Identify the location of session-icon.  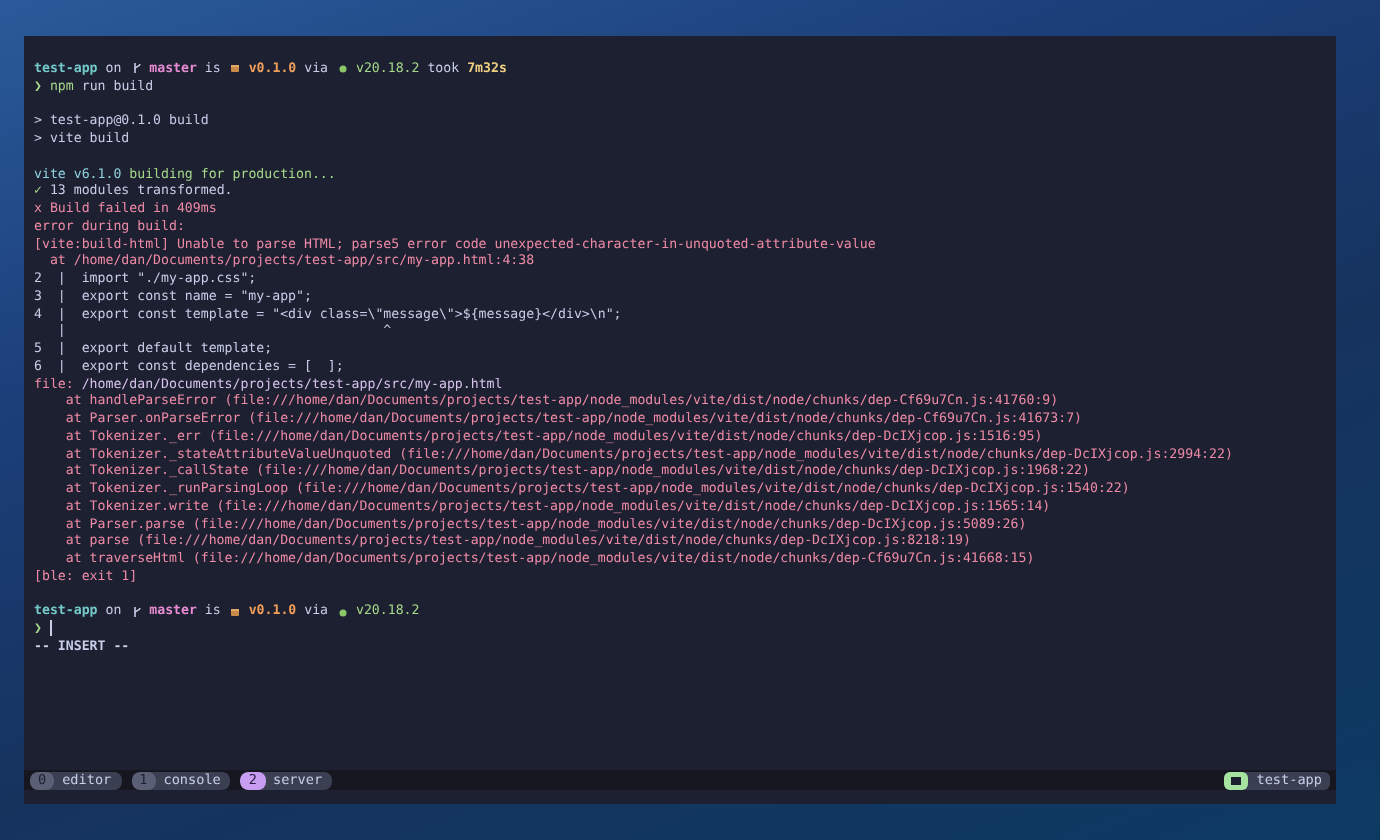
(1236, 780).